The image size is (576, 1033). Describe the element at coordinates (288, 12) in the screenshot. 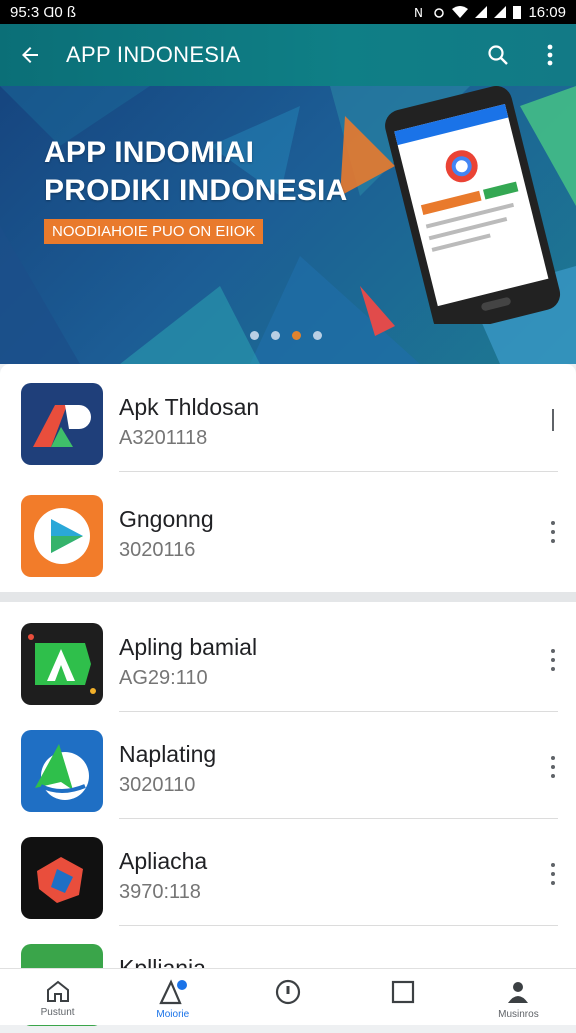

I see `status-bar: 95:3 Ɑ0 ß N 16:09` at that location.